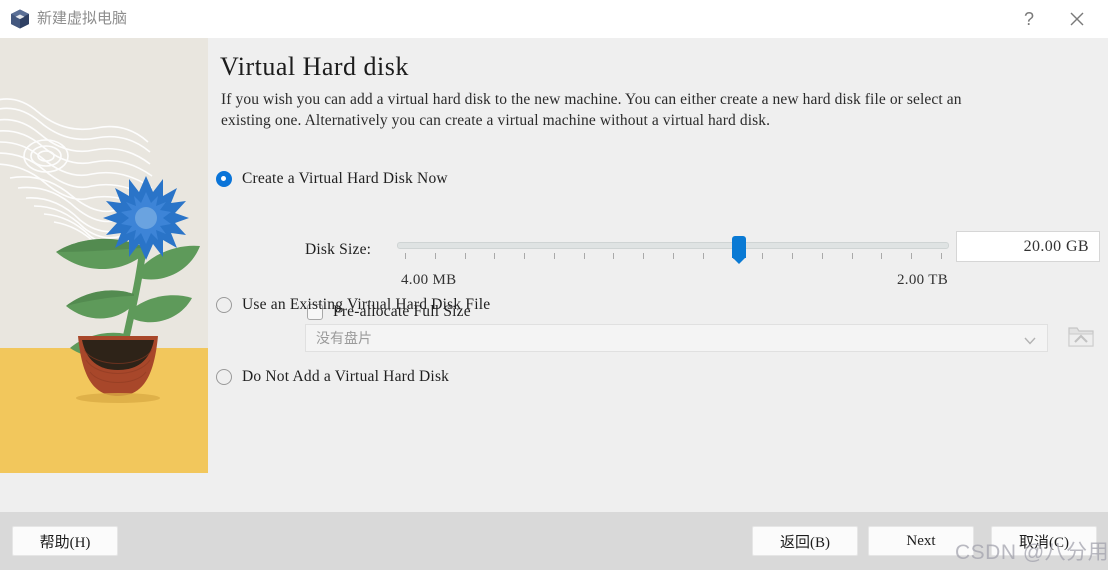 The image size is (1108, 570). Describe the element at coordinates (1030, 342) in the screenshot. I see `chevron-down-icon` at that location.